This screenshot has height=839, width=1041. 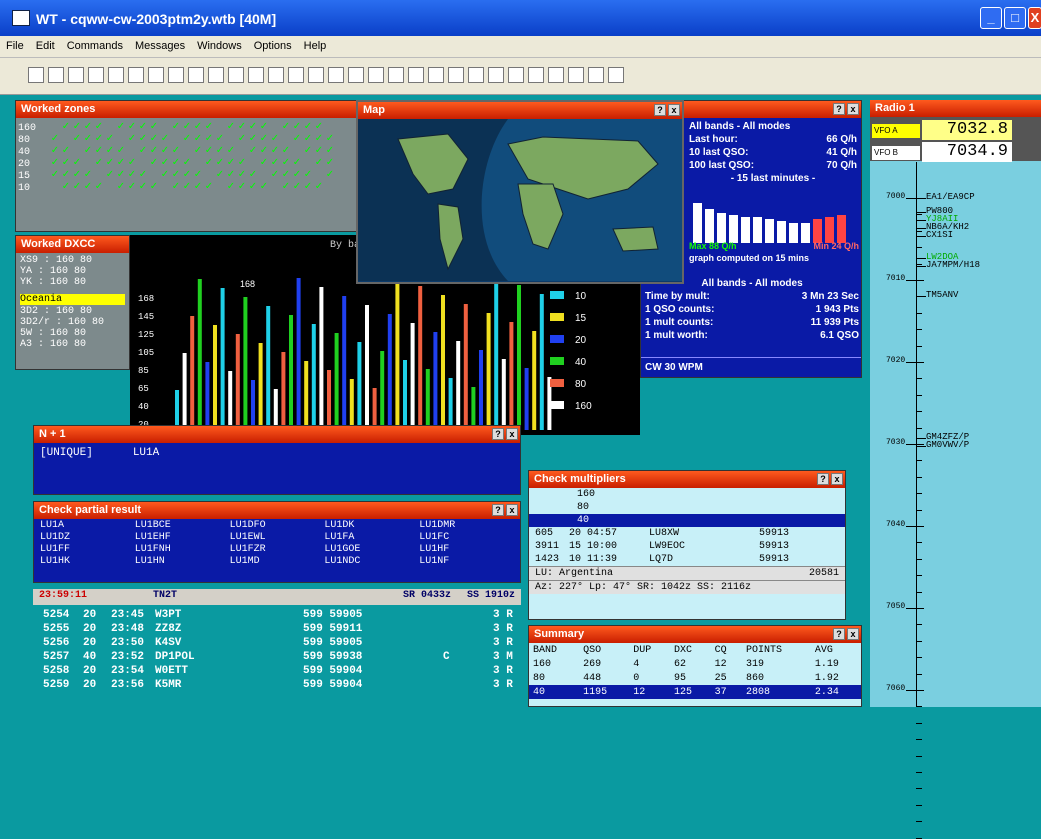 What do you see at coordinates (273, 44) in the screenshot?
I see `menu-options: Options` at bounding box center [273, 44].